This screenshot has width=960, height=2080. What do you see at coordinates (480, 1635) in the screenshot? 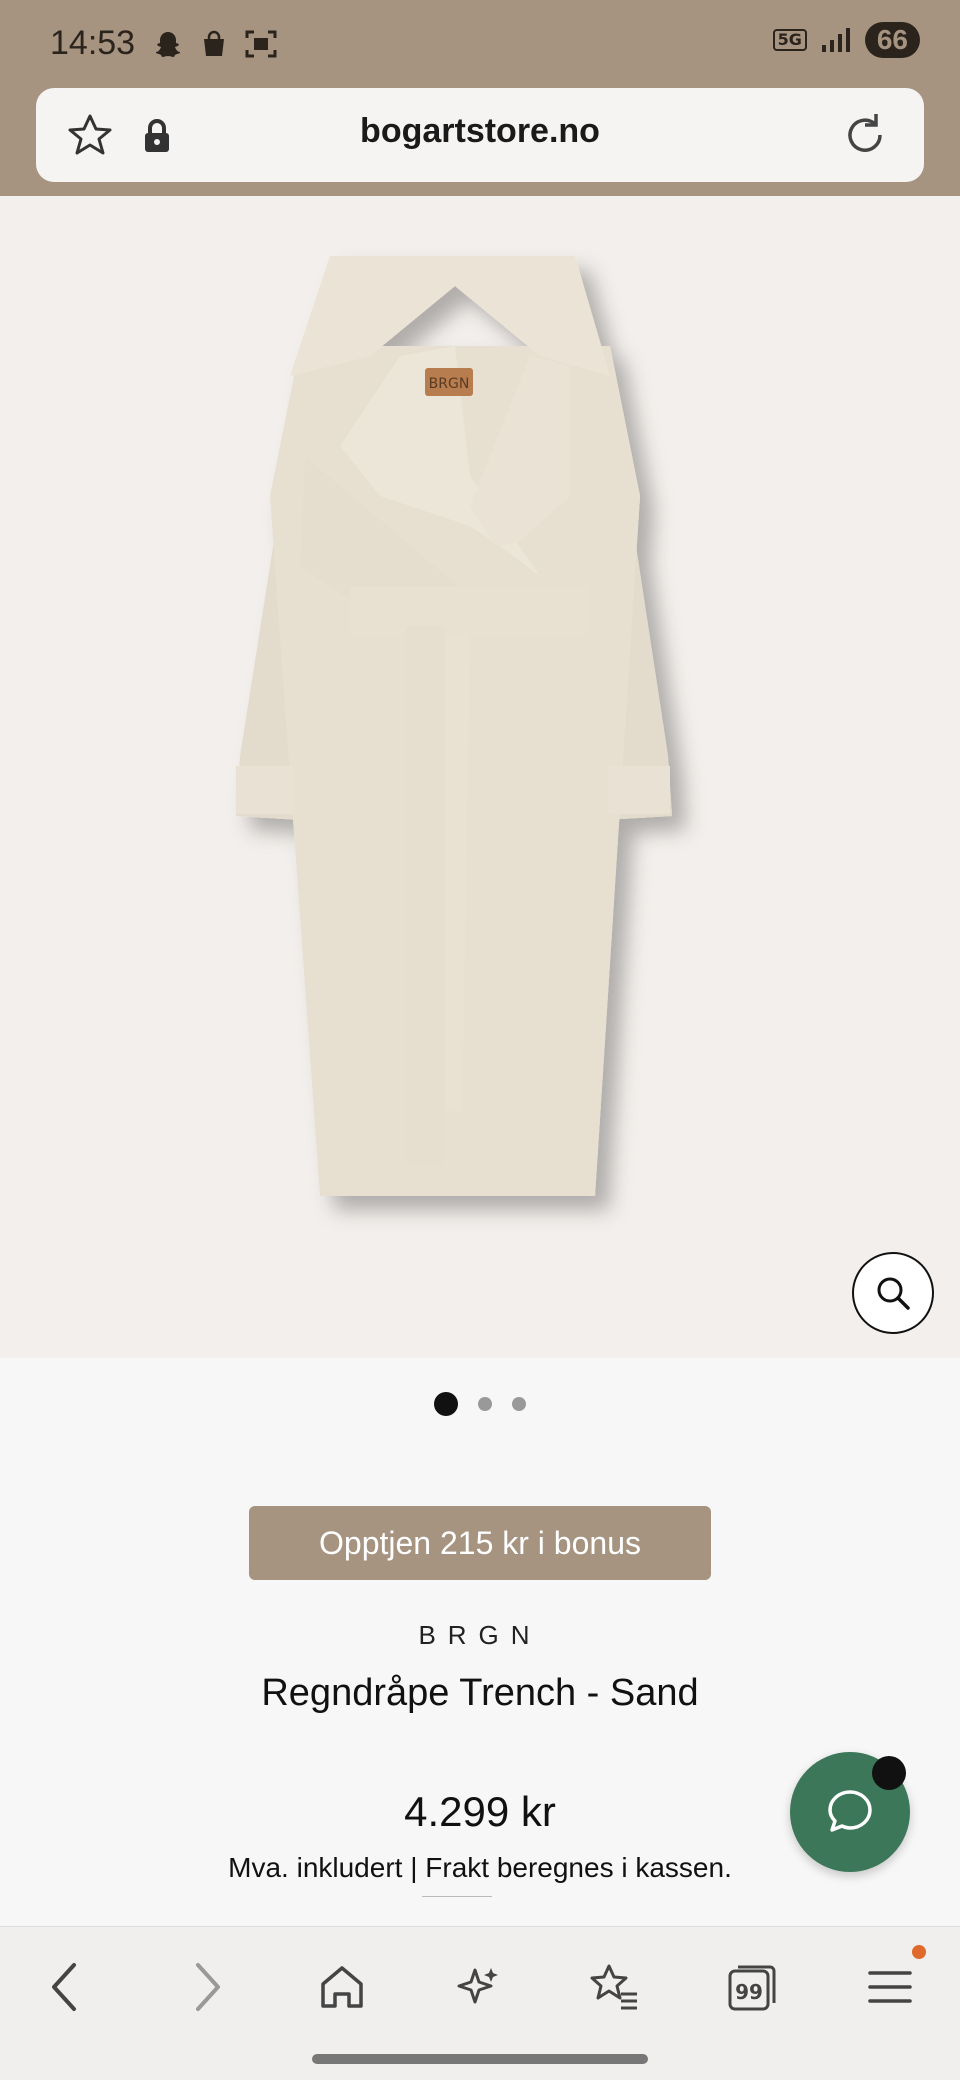
I see `product-brand: BRGN` at bounding box center [480, 1635].